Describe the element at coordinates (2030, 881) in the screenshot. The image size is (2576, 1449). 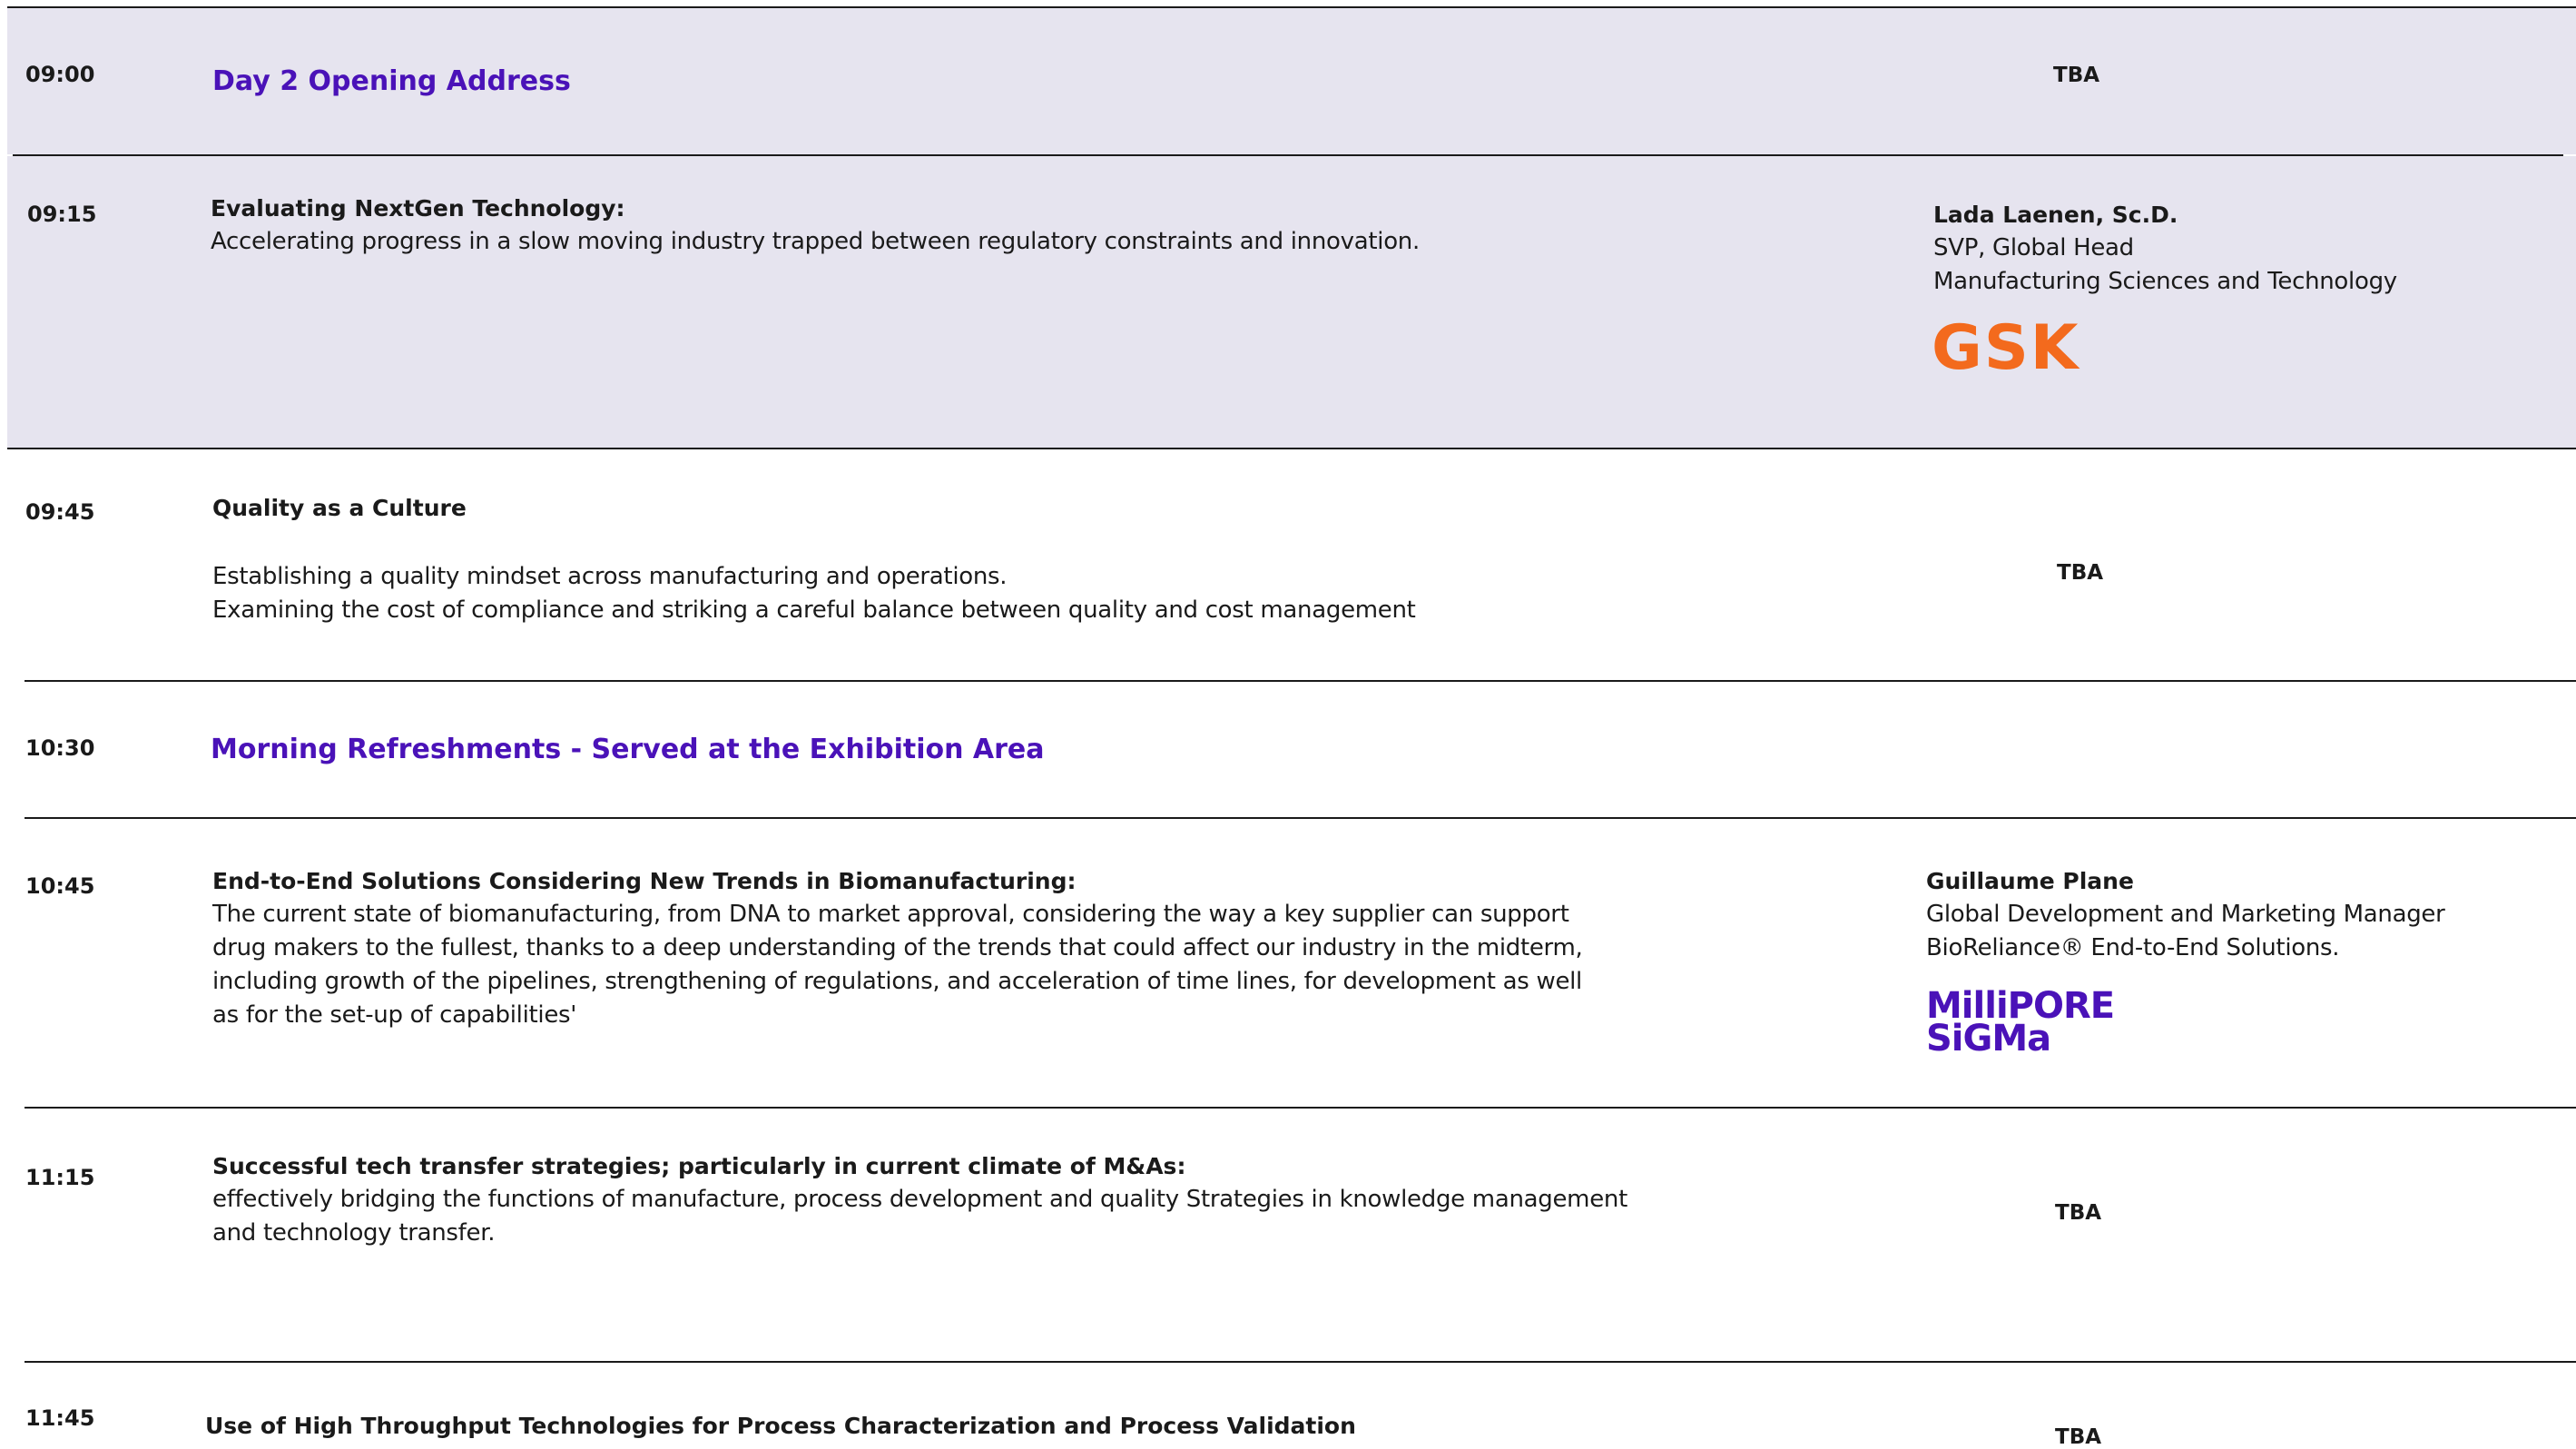
I see `speaker-name: Guillaume Plane` at that location.